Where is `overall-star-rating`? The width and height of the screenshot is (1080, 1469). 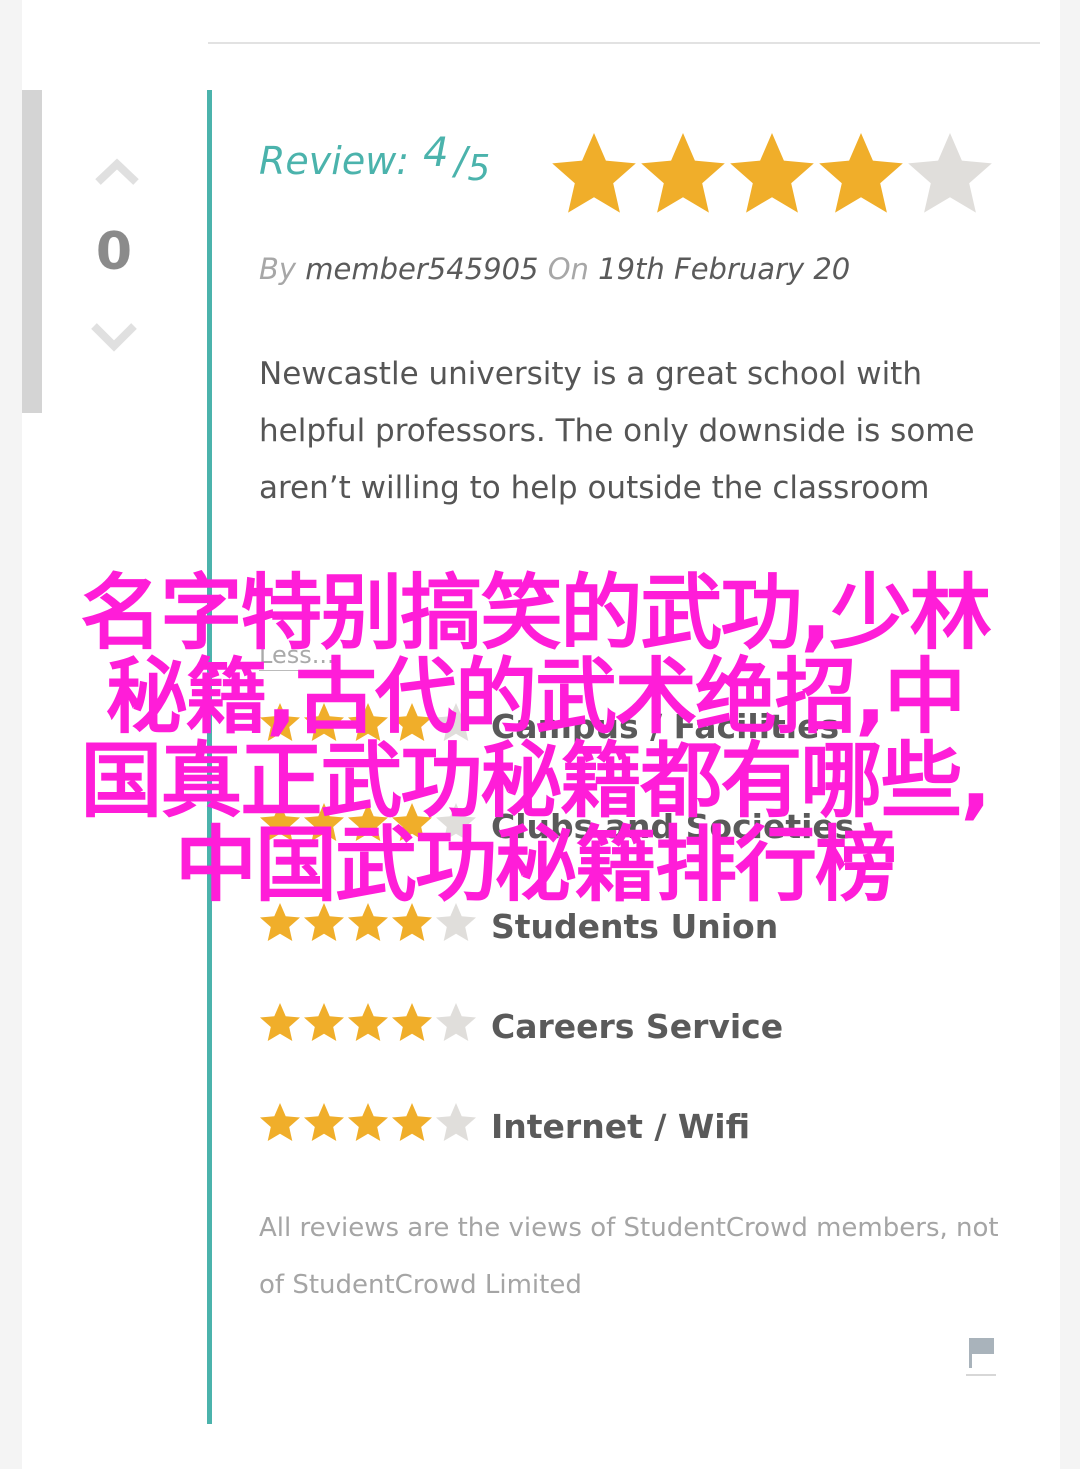
overall-star-rating is located at coordinates (772, 173).